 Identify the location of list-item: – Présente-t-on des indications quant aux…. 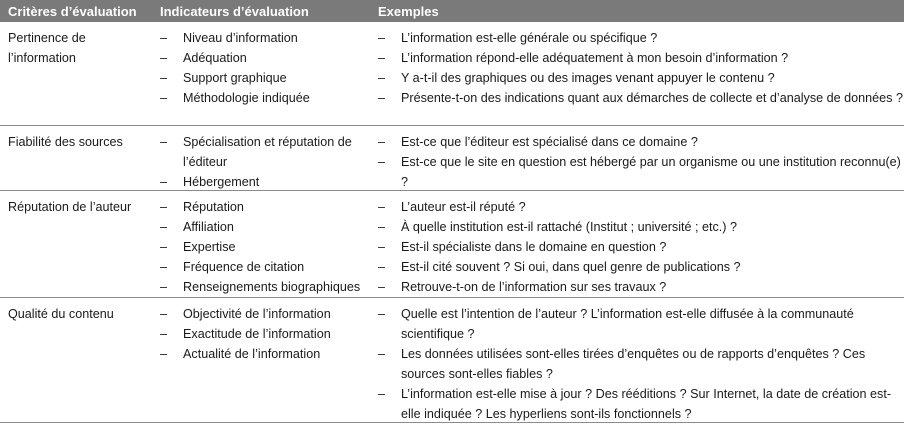
(640, 98).